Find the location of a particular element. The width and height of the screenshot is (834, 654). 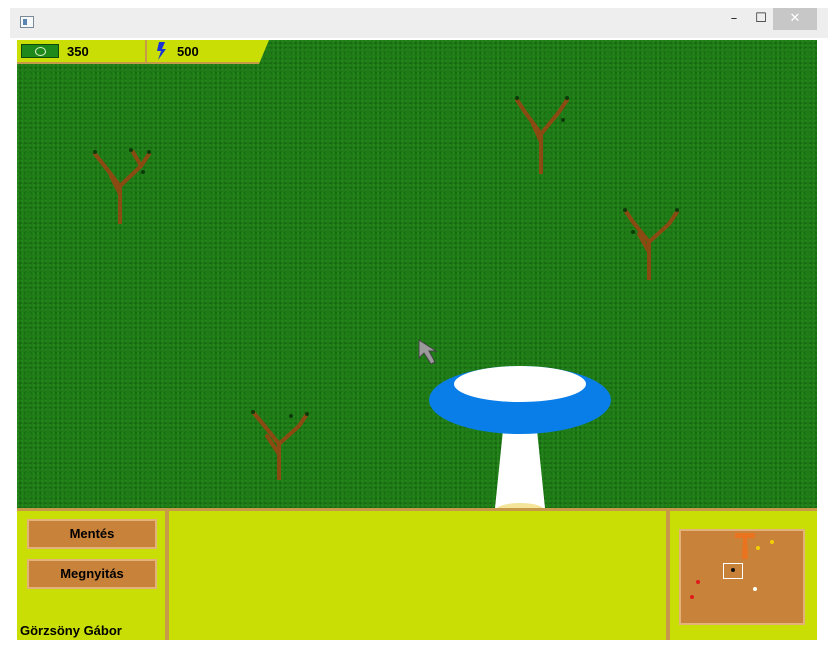

money-bill-icon is located at coordinates (40, 51).